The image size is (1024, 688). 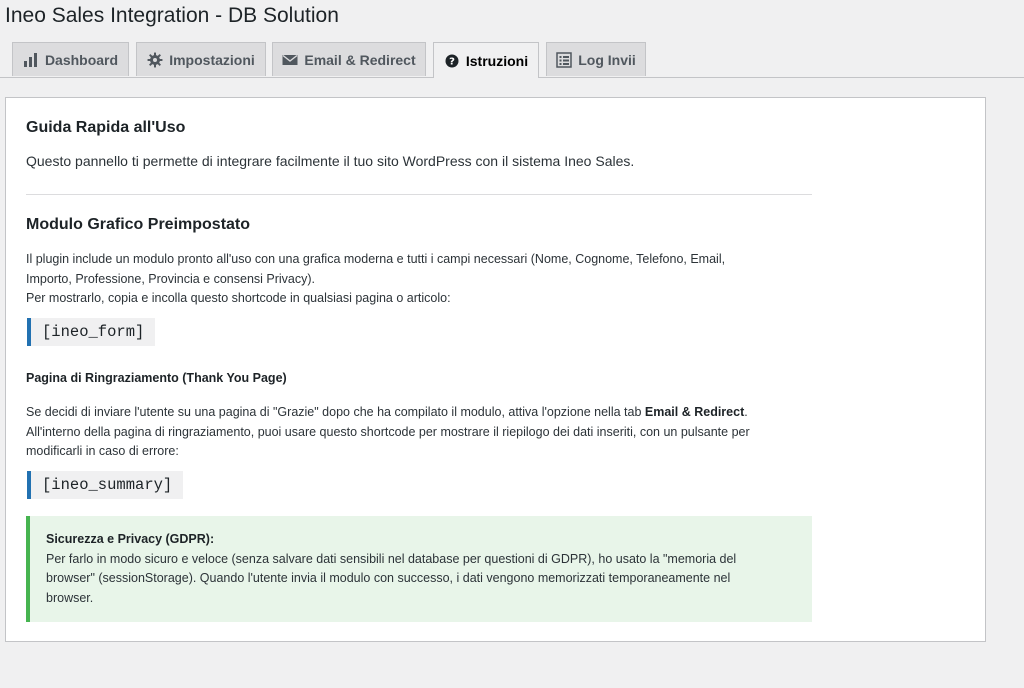 What do you see at coordinates (212, 59) in the screenshot?
I see `tab-label: Impostazioni` at bounding box center [212, 59].